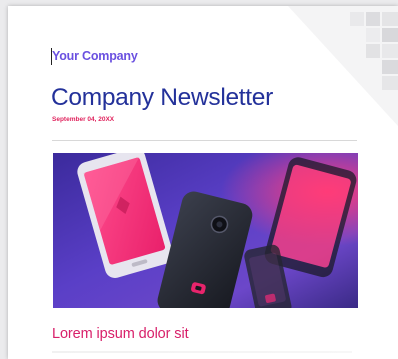 The width and height of the screenshot is (398, 359). Describe the element at coordinates (95, 56) in the screenshot. I see `company-name: Your Company` at that location.